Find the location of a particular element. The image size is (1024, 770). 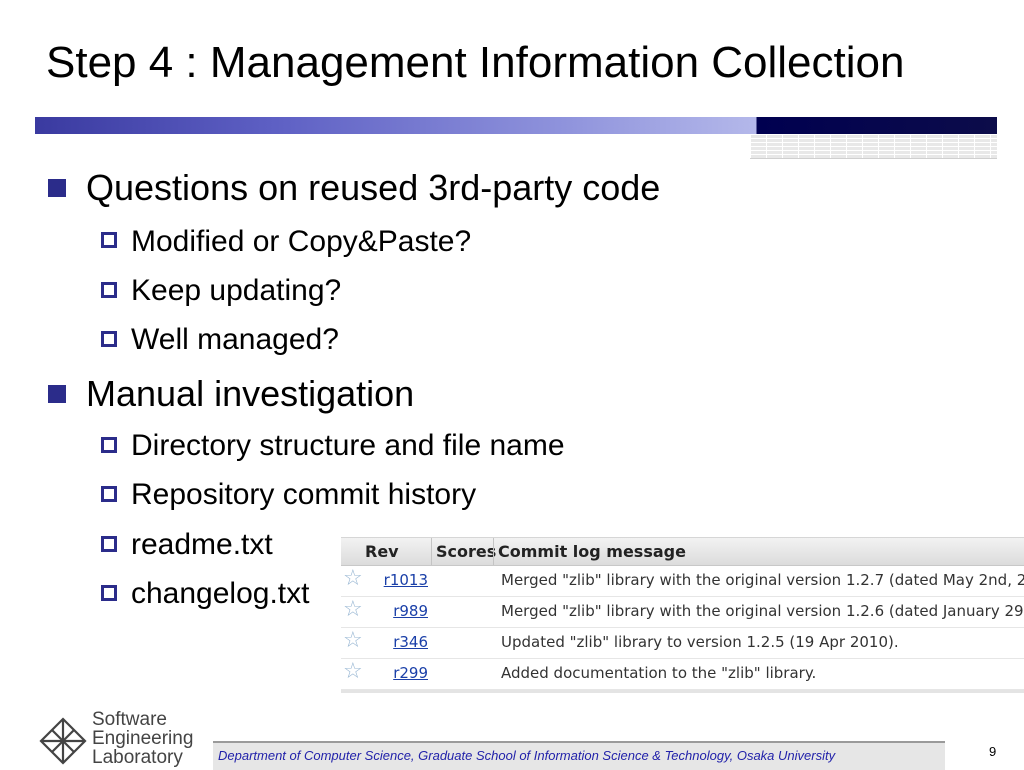

revision-link: r989 is located at coordinates (410, 611).